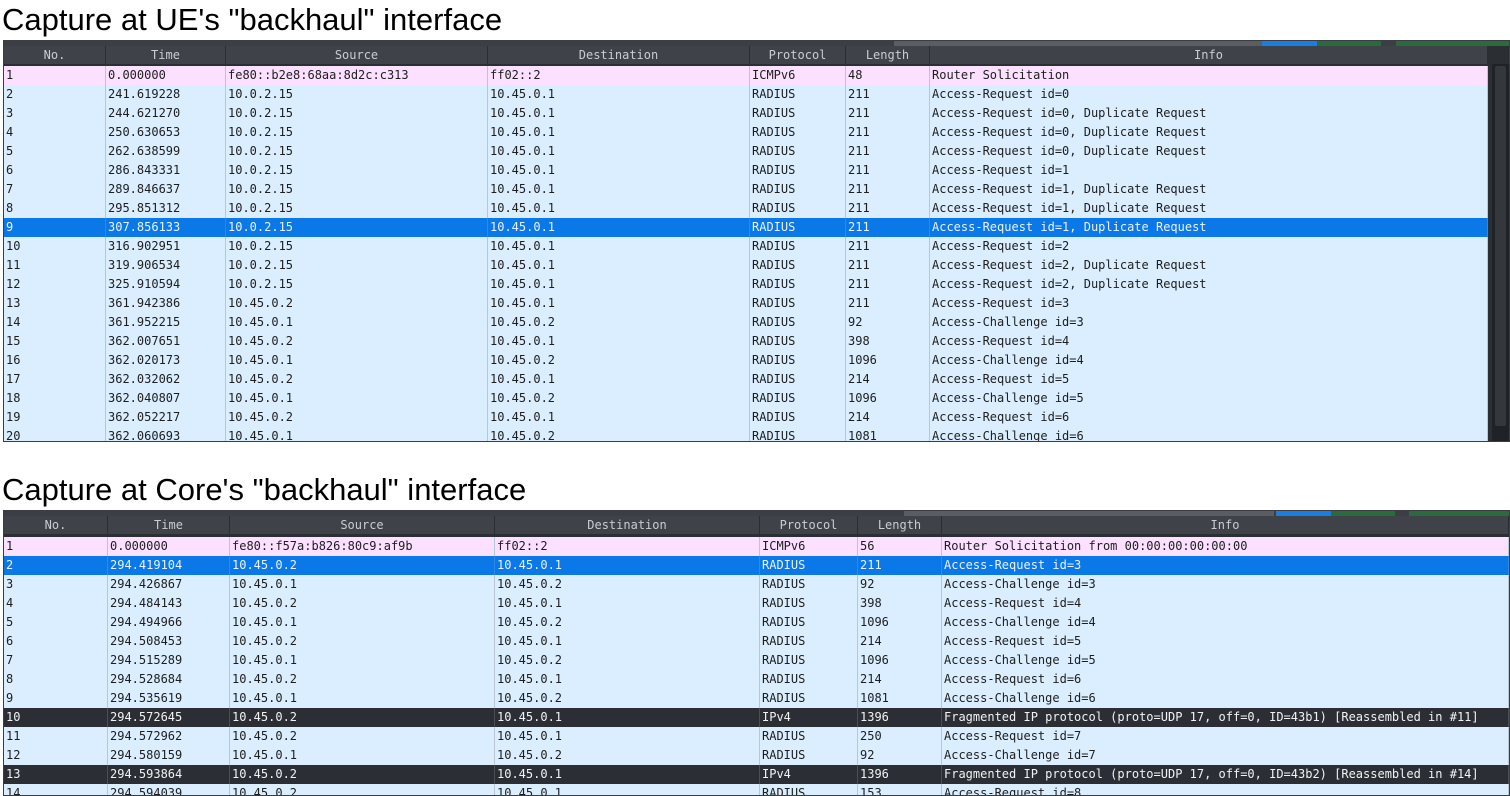 Image resolution: width=1510 pixels, height=796 pixels. I want to click on scrollbar-thumb, so click(1500, 246).